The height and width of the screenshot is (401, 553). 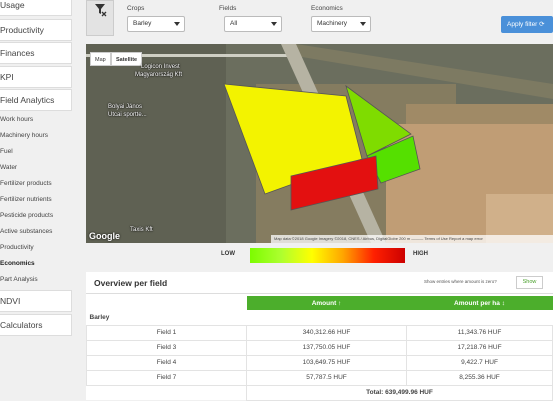 I want to click on crops-label: Crops, so click(x=136, y=8).